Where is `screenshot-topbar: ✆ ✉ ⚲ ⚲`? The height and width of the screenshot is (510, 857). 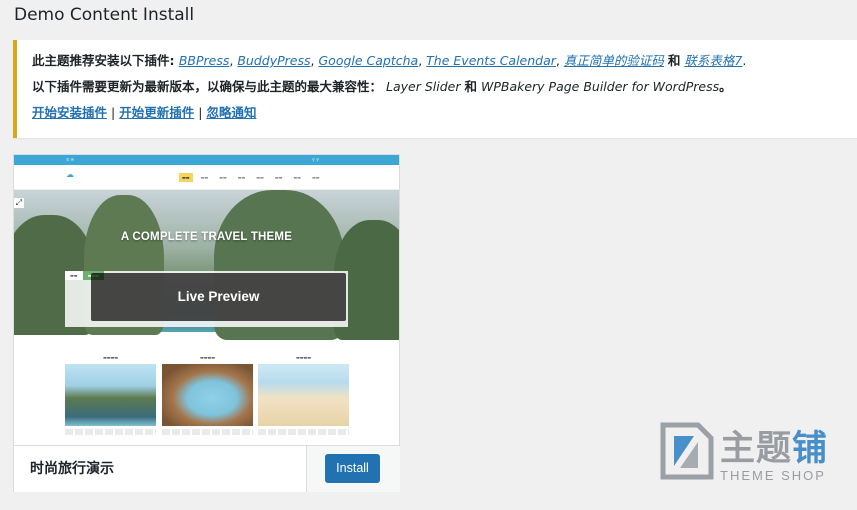
screenshot-topbar: ✆ ✉ ⚲ ⚲ is located at coordinates (206, 160).